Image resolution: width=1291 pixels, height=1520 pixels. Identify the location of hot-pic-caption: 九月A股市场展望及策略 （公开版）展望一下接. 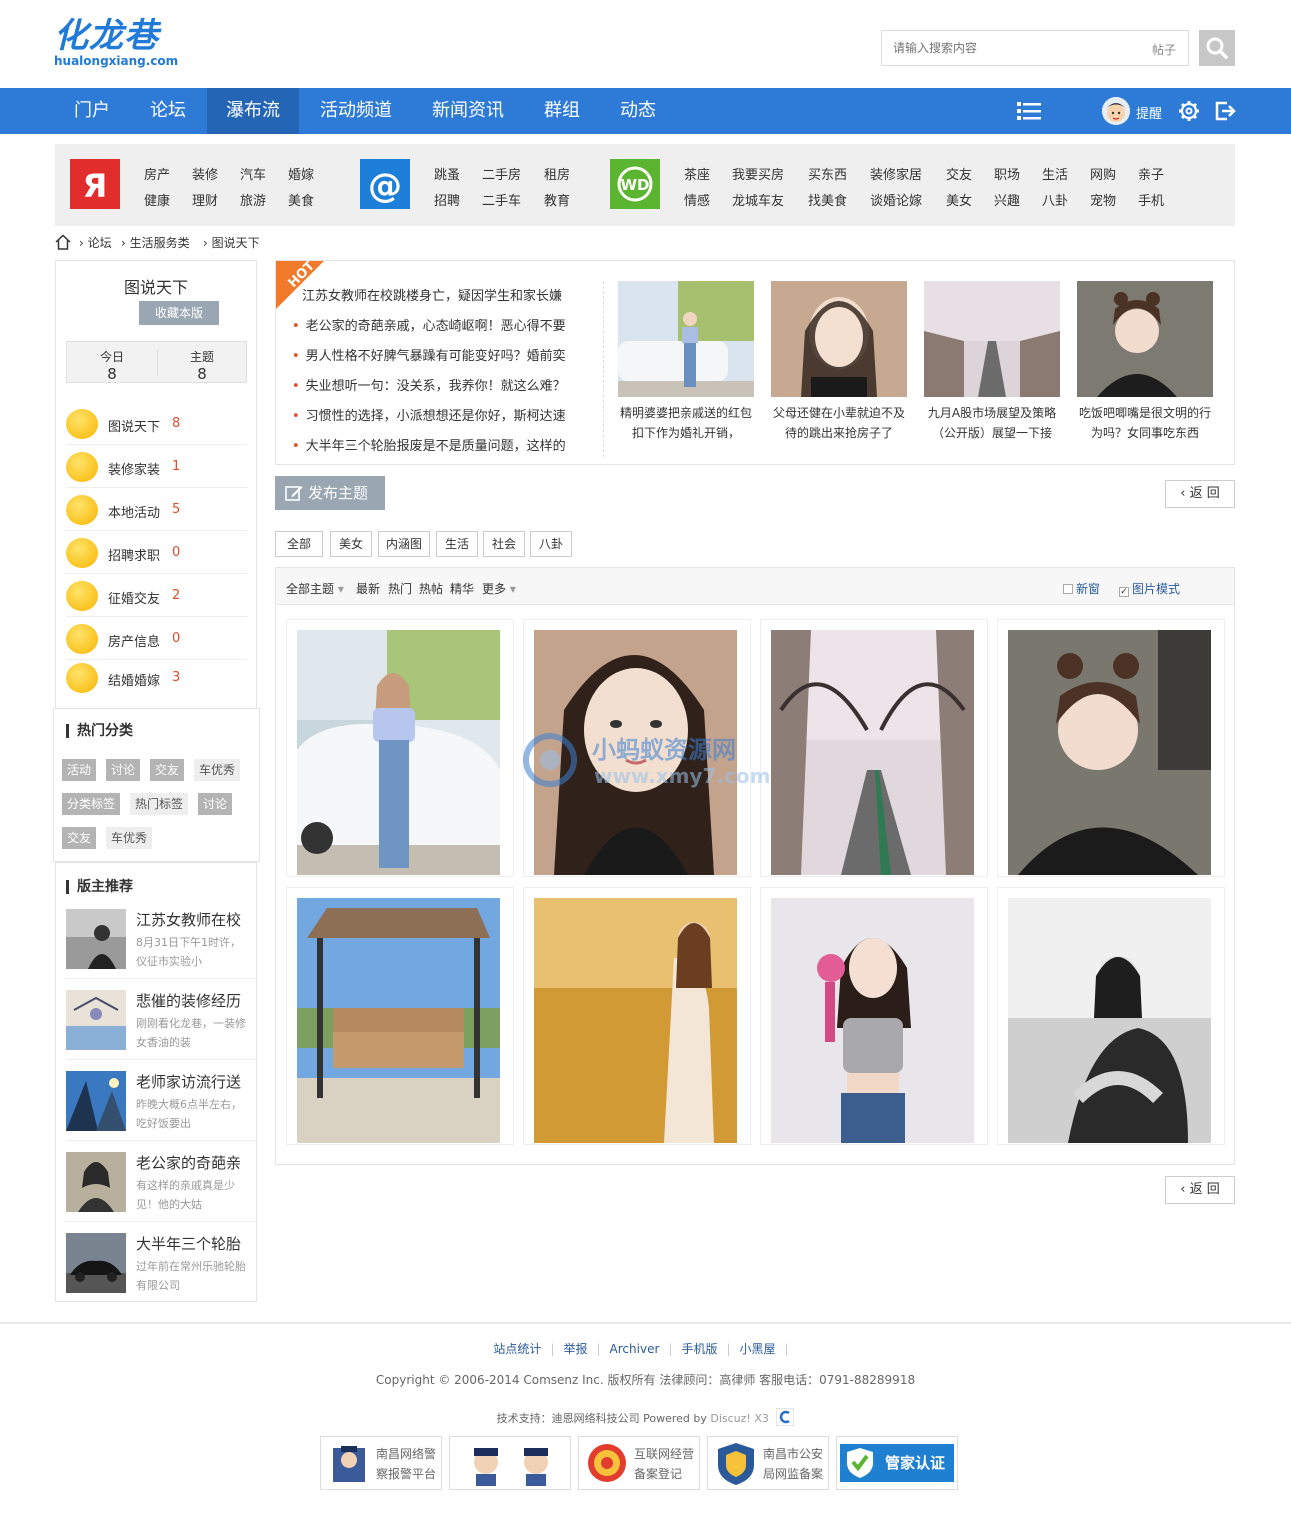
(992, 423).